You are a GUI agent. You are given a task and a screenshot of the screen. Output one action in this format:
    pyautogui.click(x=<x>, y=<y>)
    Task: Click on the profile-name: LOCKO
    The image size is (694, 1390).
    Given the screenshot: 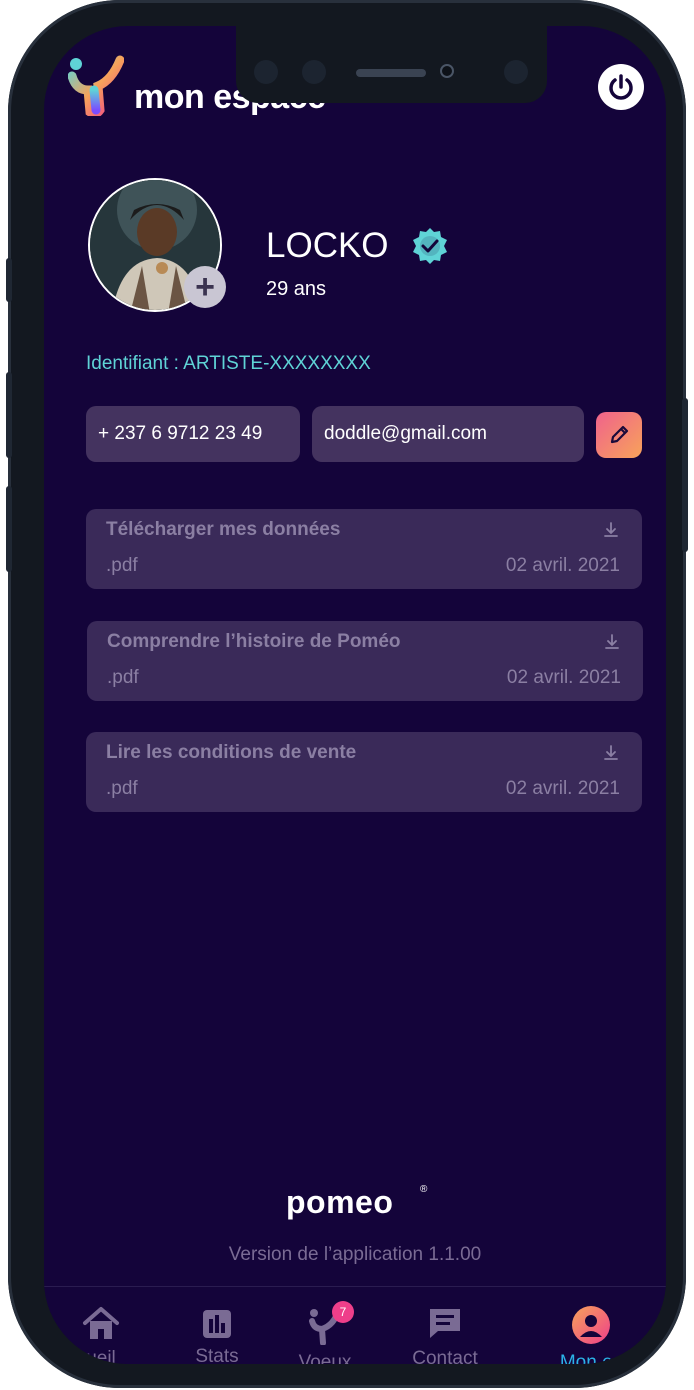 What is the action you would take?
    pyautogui.click(x=327, y=245)
    